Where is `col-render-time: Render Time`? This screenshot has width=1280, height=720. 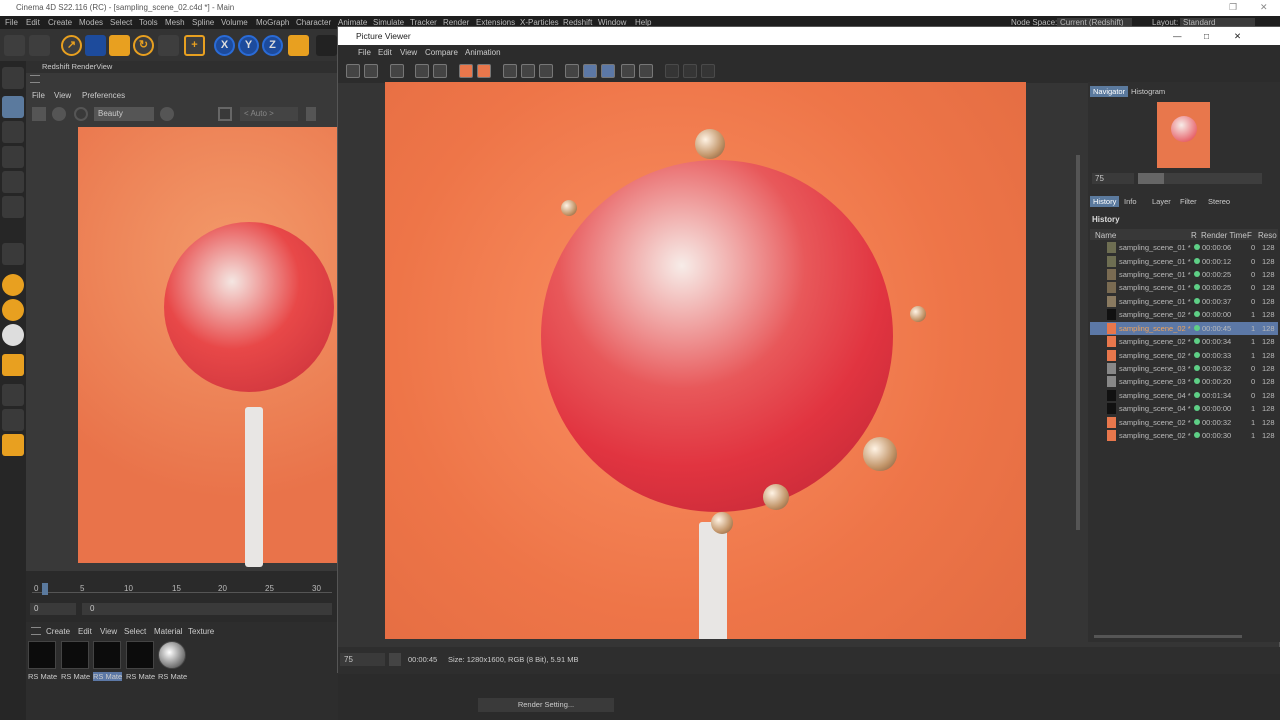
col-render-time: Render Time is located at coordinates (1224, 235).